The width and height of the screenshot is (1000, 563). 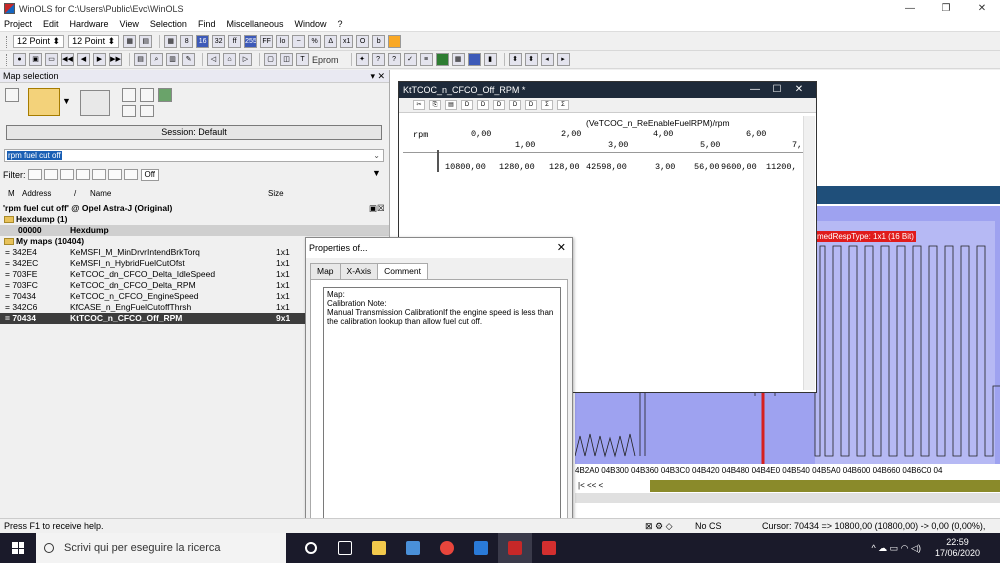 What do you see at coordinates (276, 193) in the screenshot?
I see `col-size: Size` at bounding box center [276, 193].